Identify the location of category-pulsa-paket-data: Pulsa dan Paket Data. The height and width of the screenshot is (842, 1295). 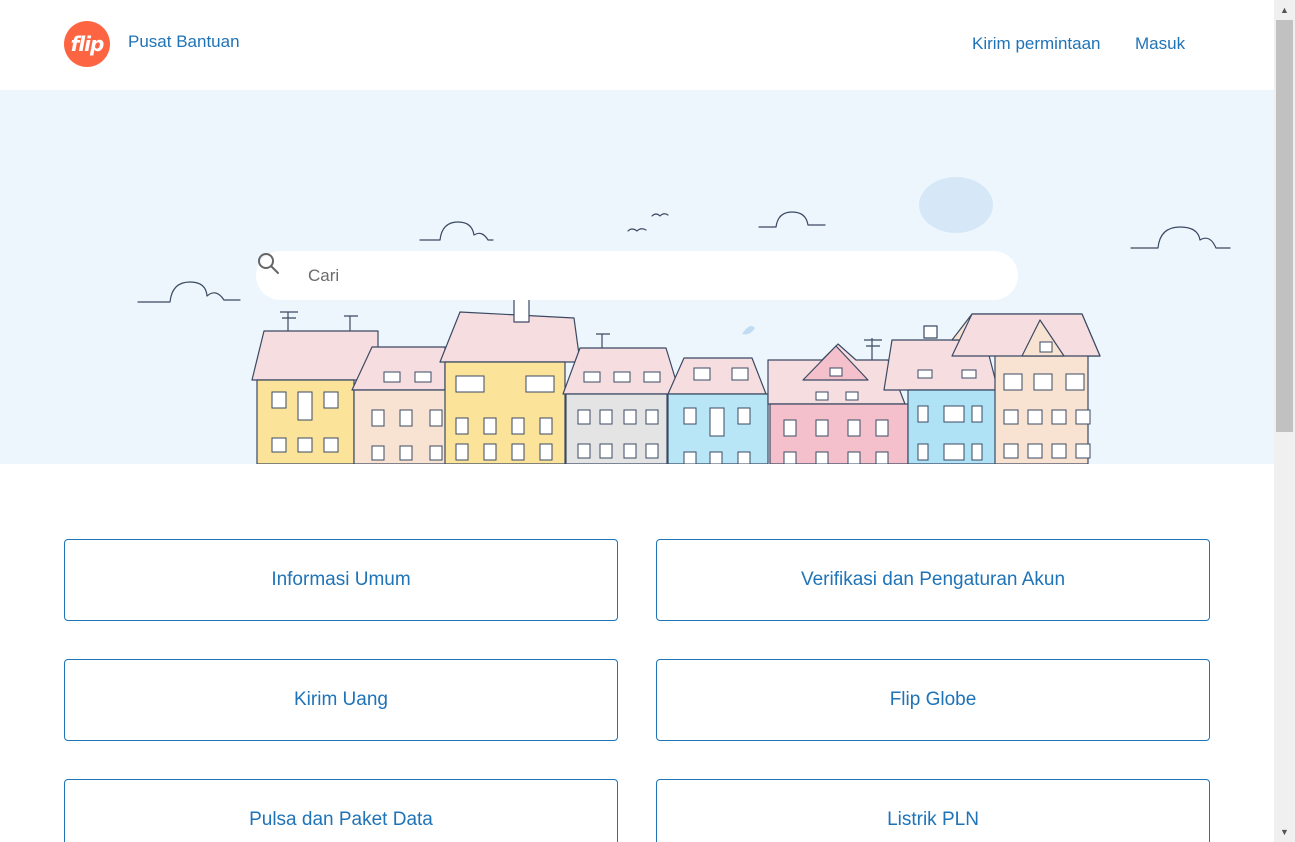
(341, 810).